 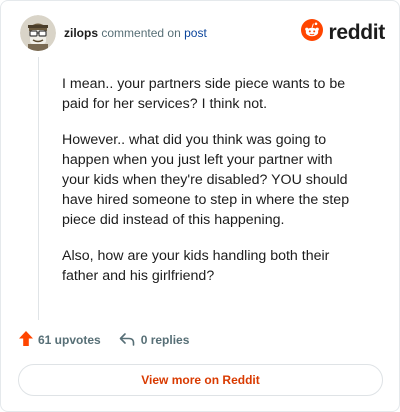 What do you see at coordinates (38, 33) in the screenshot?
I see `avatar` at bounding box center [38, 33].